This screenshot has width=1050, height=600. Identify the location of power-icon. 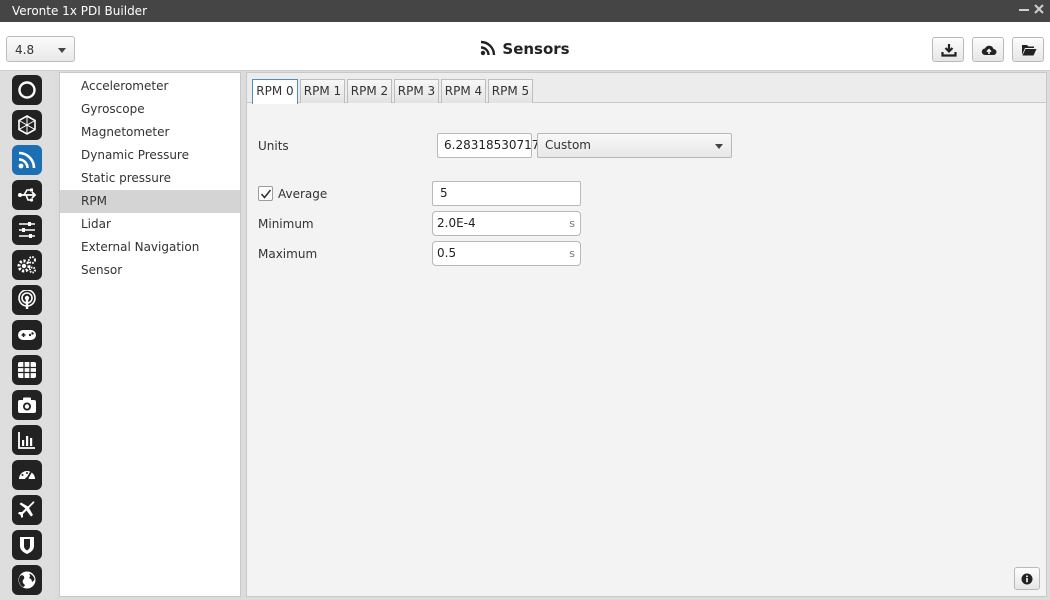
(27, 90).